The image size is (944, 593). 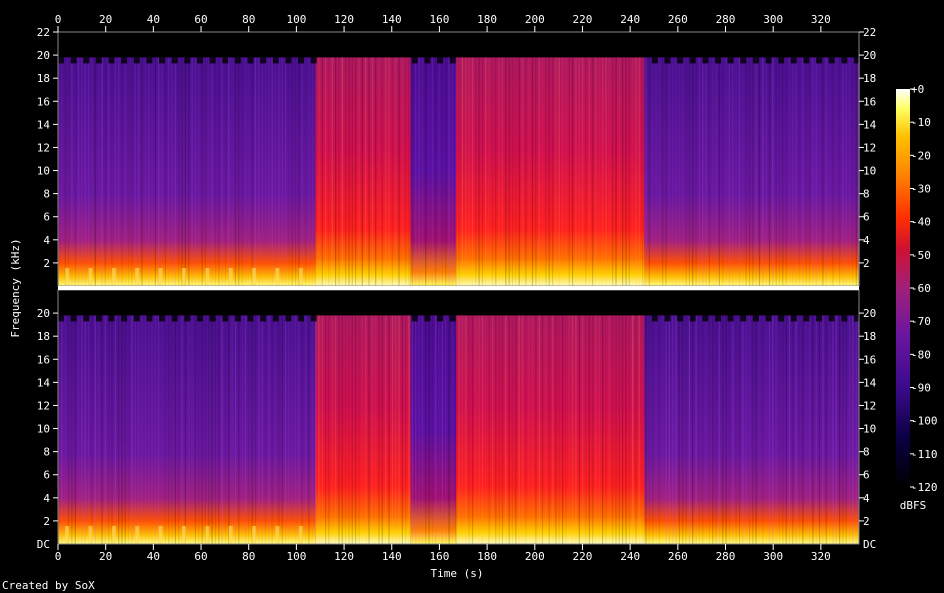 I want to click on x-tick-label-bottom: 120, so click(x=344, y=556).